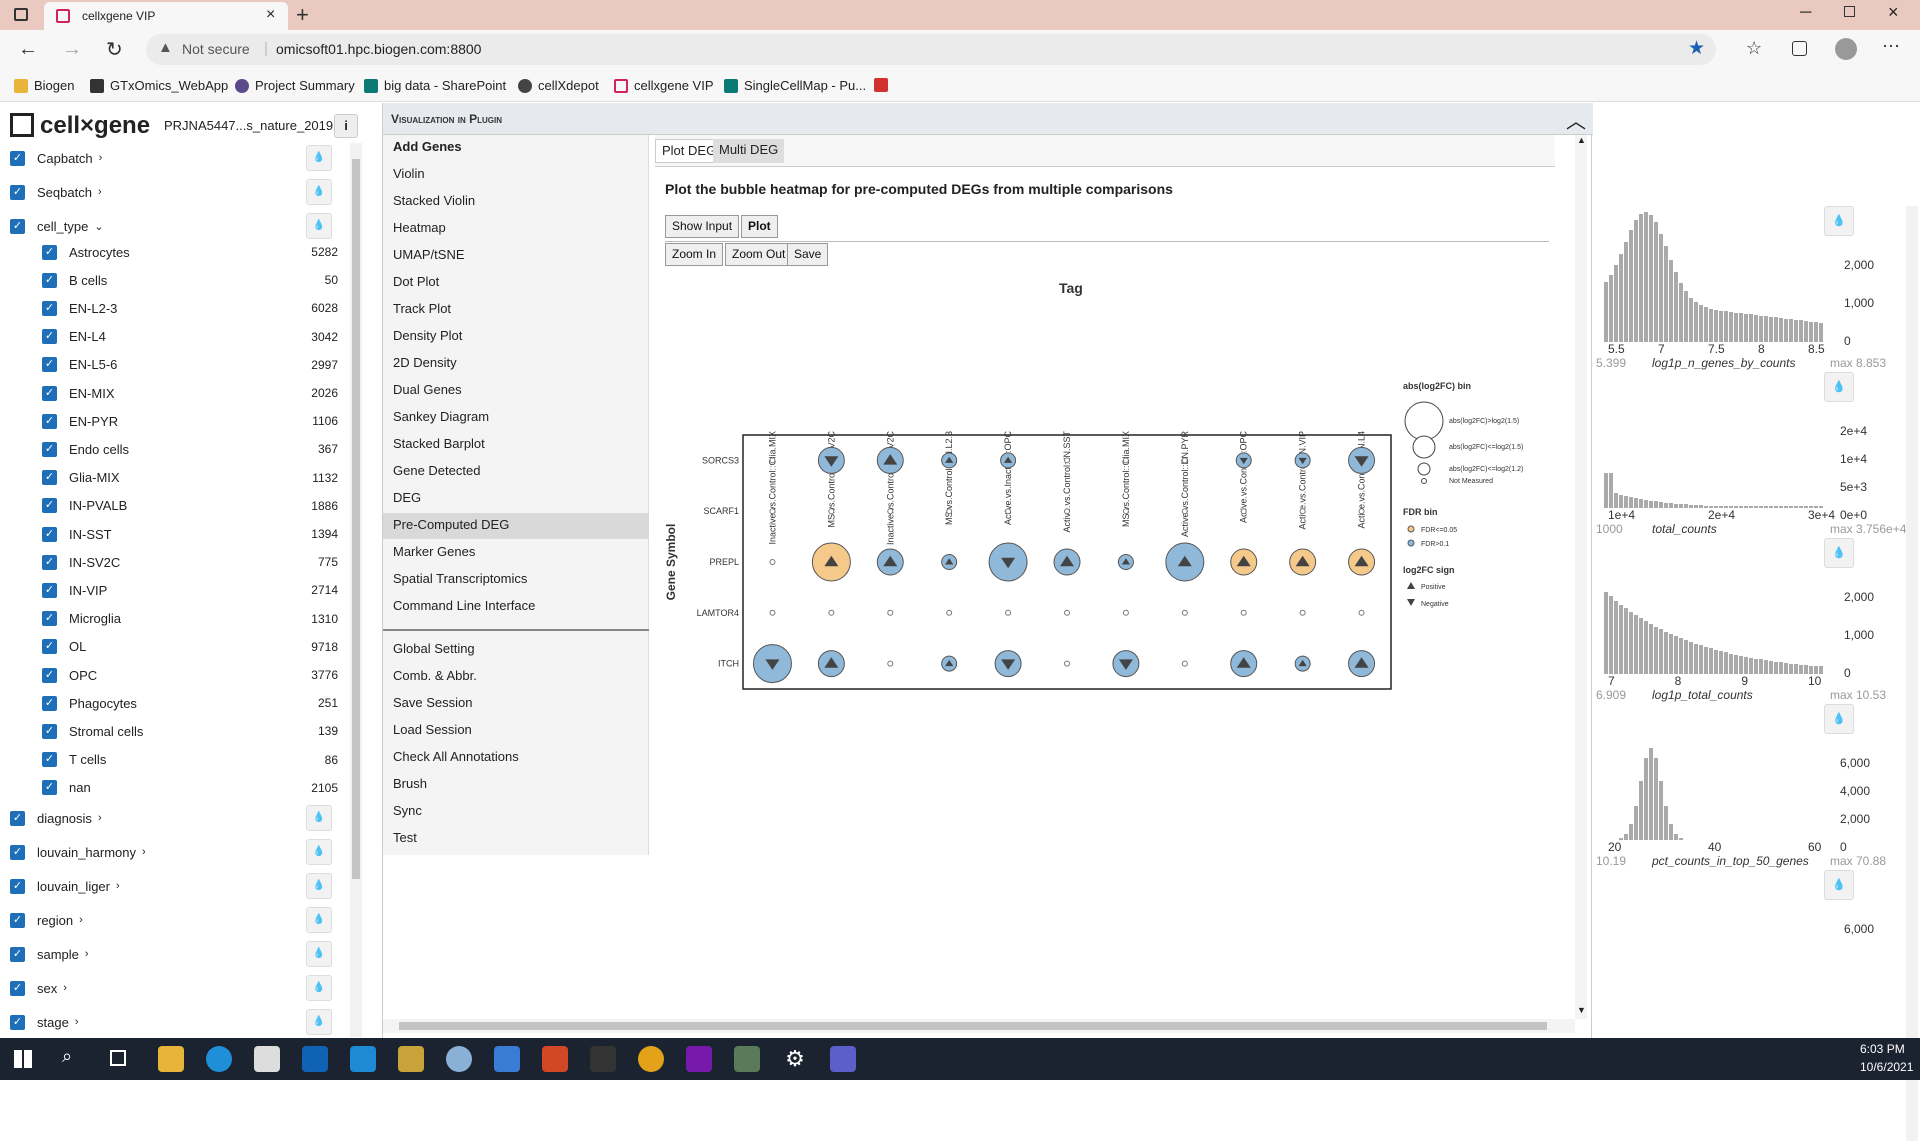 This screenshot has height=1141, width=1920. What do you see at coordinates (555, 1059) in the screenshot?
I see `powerpoint-icon` at bounding box center [555, 1059].